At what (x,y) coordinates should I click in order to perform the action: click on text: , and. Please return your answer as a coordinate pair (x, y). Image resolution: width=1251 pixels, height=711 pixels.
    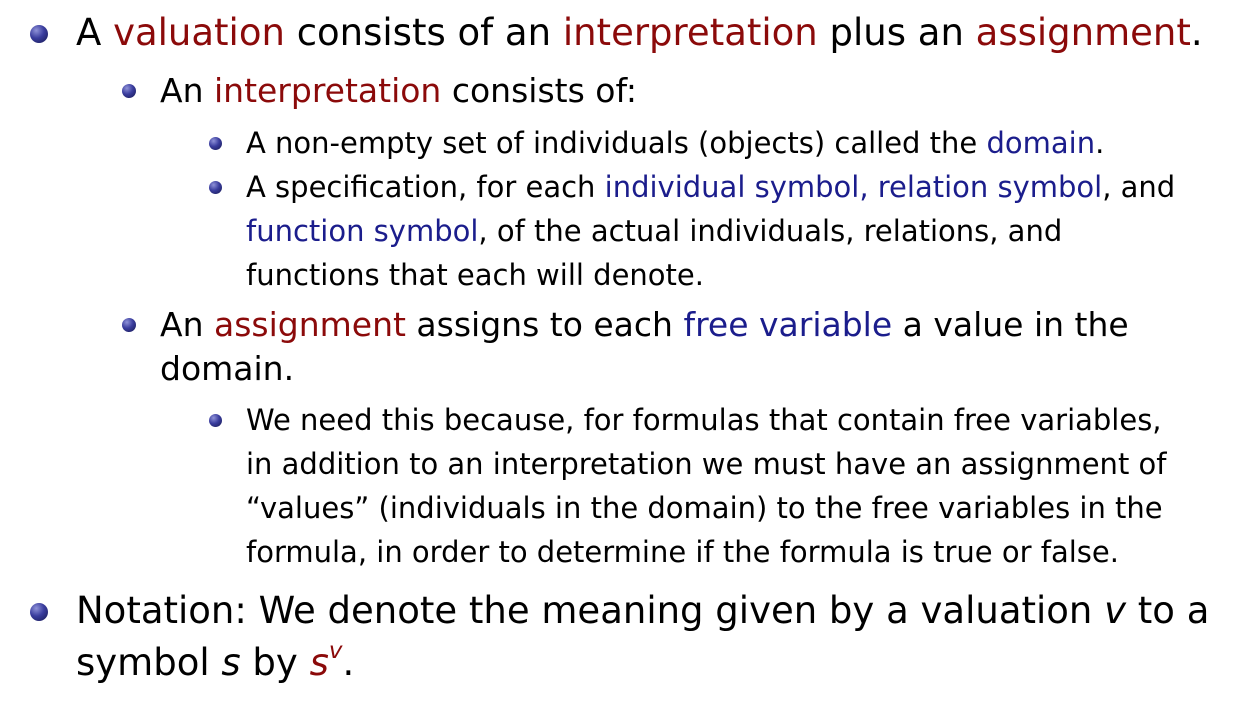
    Looking at the image, I should click on (1139, 187).